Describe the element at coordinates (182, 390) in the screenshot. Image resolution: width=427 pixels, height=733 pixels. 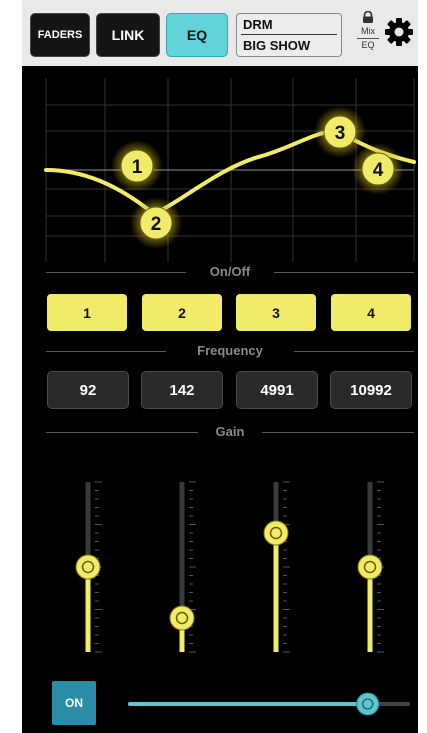
I see `band-2-frequency: 142` at that location.